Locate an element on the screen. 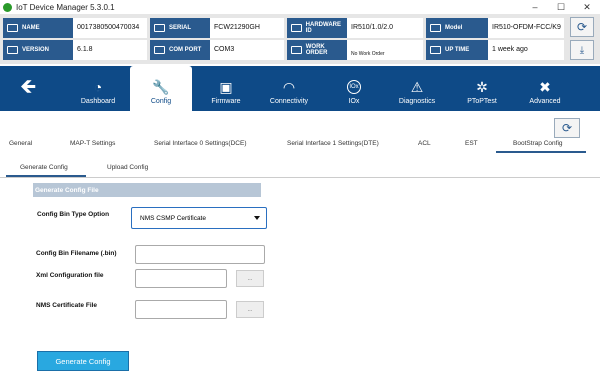 Image resolution: width=600 pixels, height=391 pixels. chip-icon: ▣ is located at coordinates (226, 87).